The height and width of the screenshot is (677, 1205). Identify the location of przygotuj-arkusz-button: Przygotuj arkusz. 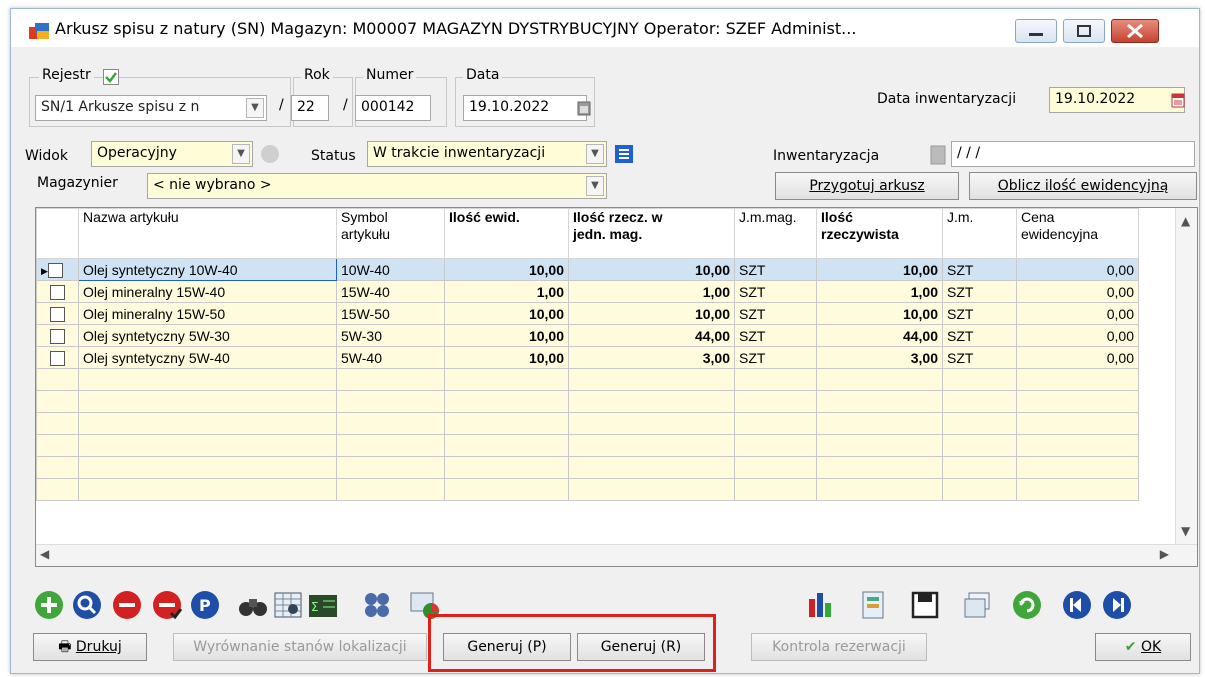
(867, 186).